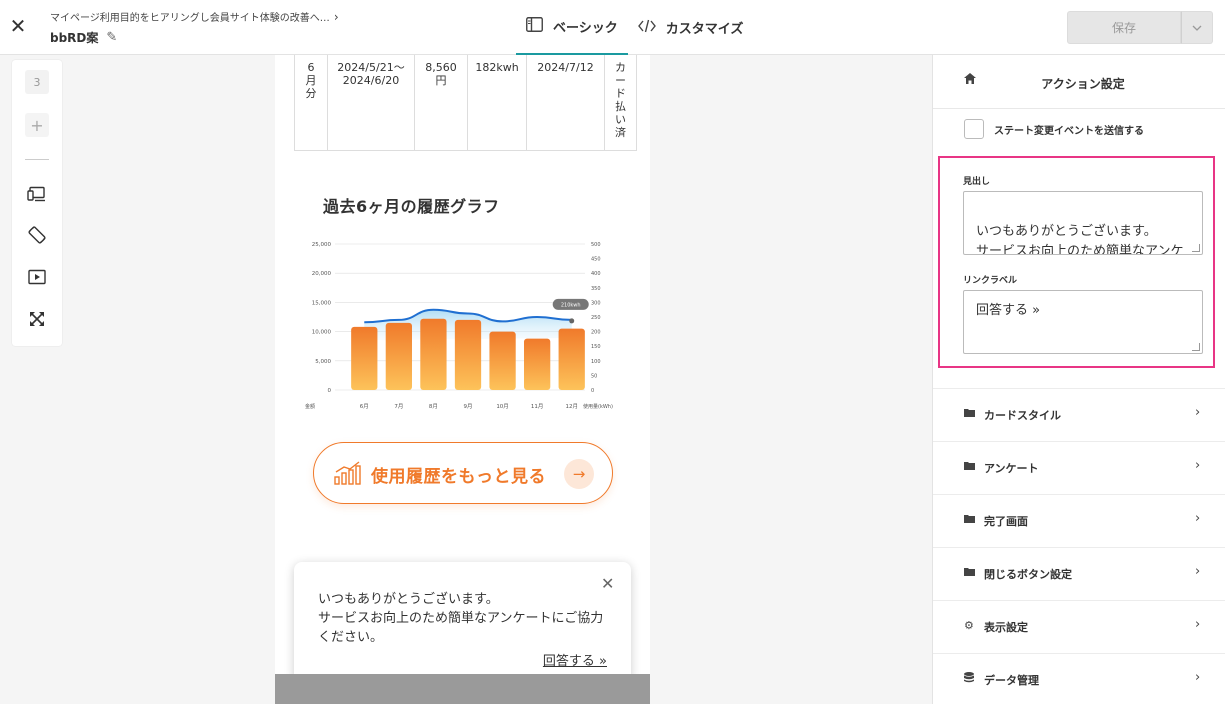 The height and width of the screenshot is (704, 1225). I want to click on state-event-option: ステート変更イベントを送信する, so click(1054, 129).